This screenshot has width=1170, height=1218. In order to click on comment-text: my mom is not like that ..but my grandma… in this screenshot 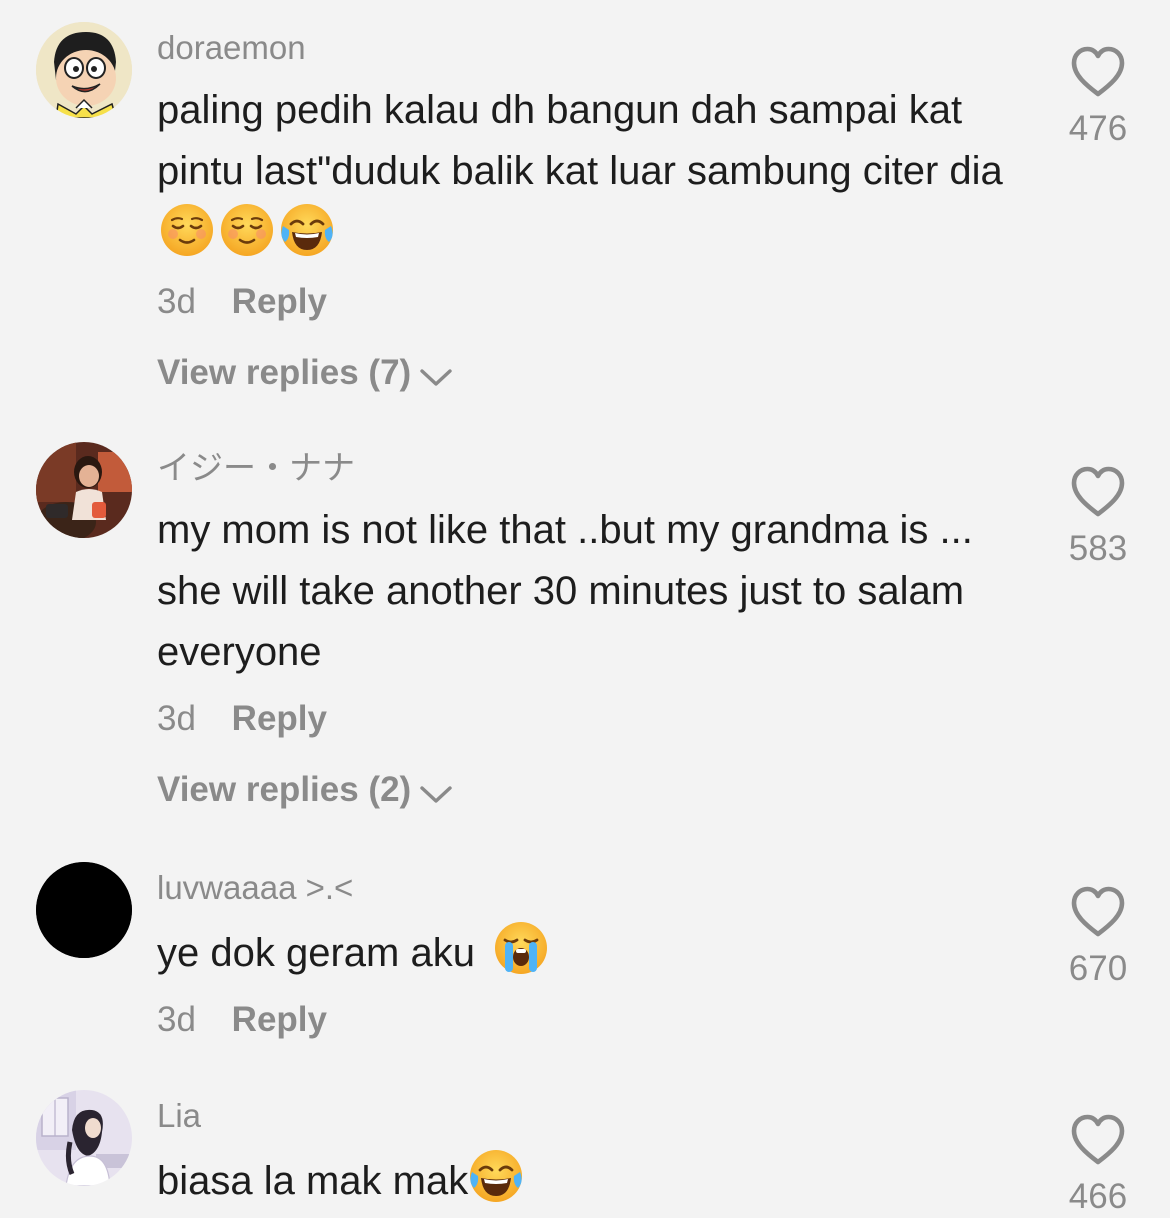, I will do `click(565, 591)`.